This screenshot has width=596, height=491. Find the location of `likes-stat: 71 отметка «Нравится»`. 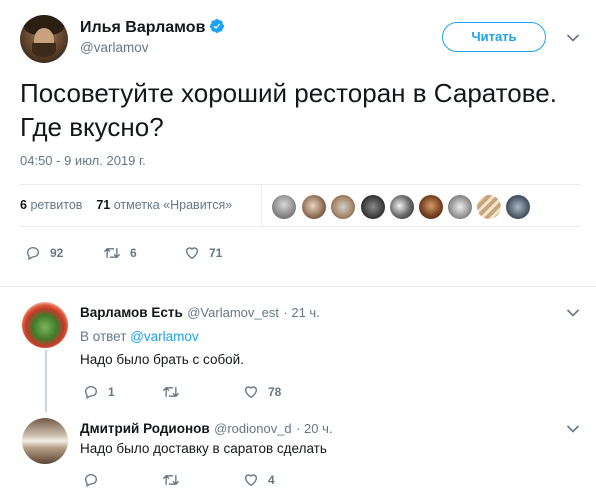

likes-stat: 71 отметка «Нравится» is located at coordinates (164, 205).